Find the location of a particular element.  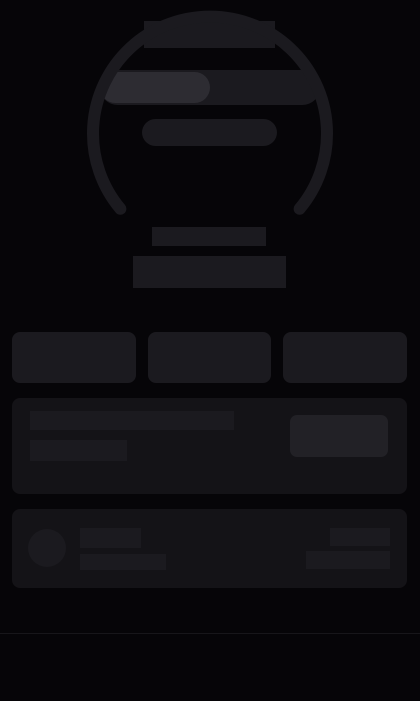

bottom-divider is located at coordinates (210, 633).